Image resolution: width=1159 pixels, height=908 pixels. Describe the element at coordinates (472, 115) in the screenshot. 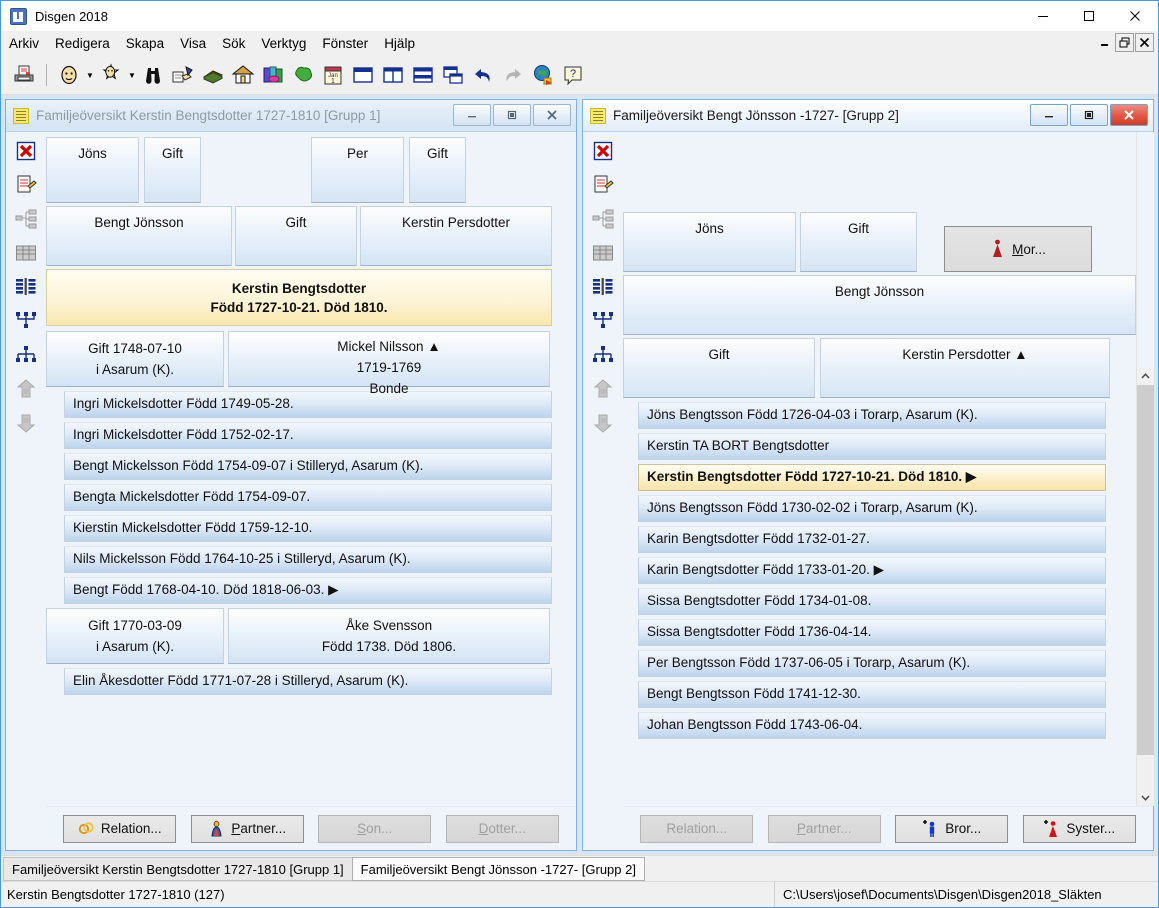

I see `left-minimize-icon` at that location.